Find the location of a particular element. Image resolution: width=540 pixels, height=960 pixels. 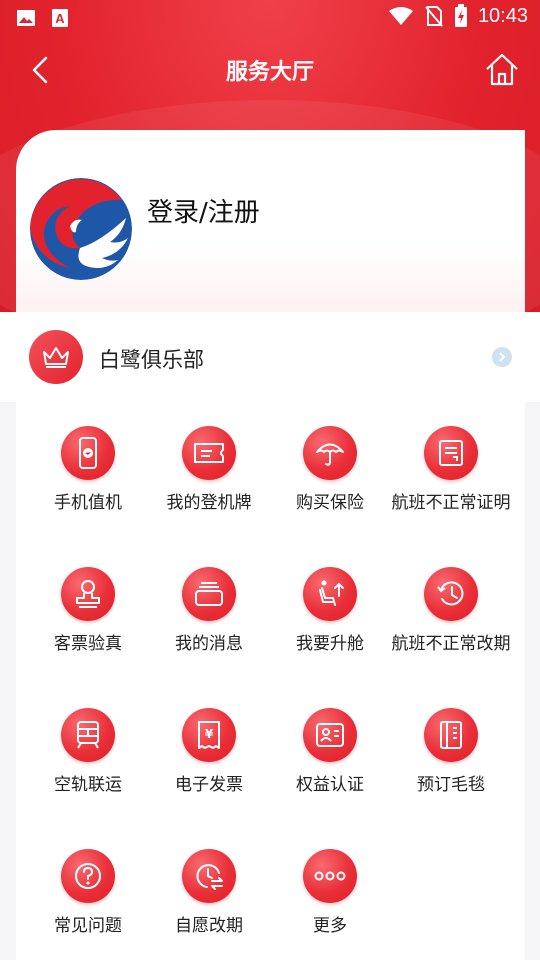

service-ticket-verify: 客票验真 is located at coordinates (88, 611).